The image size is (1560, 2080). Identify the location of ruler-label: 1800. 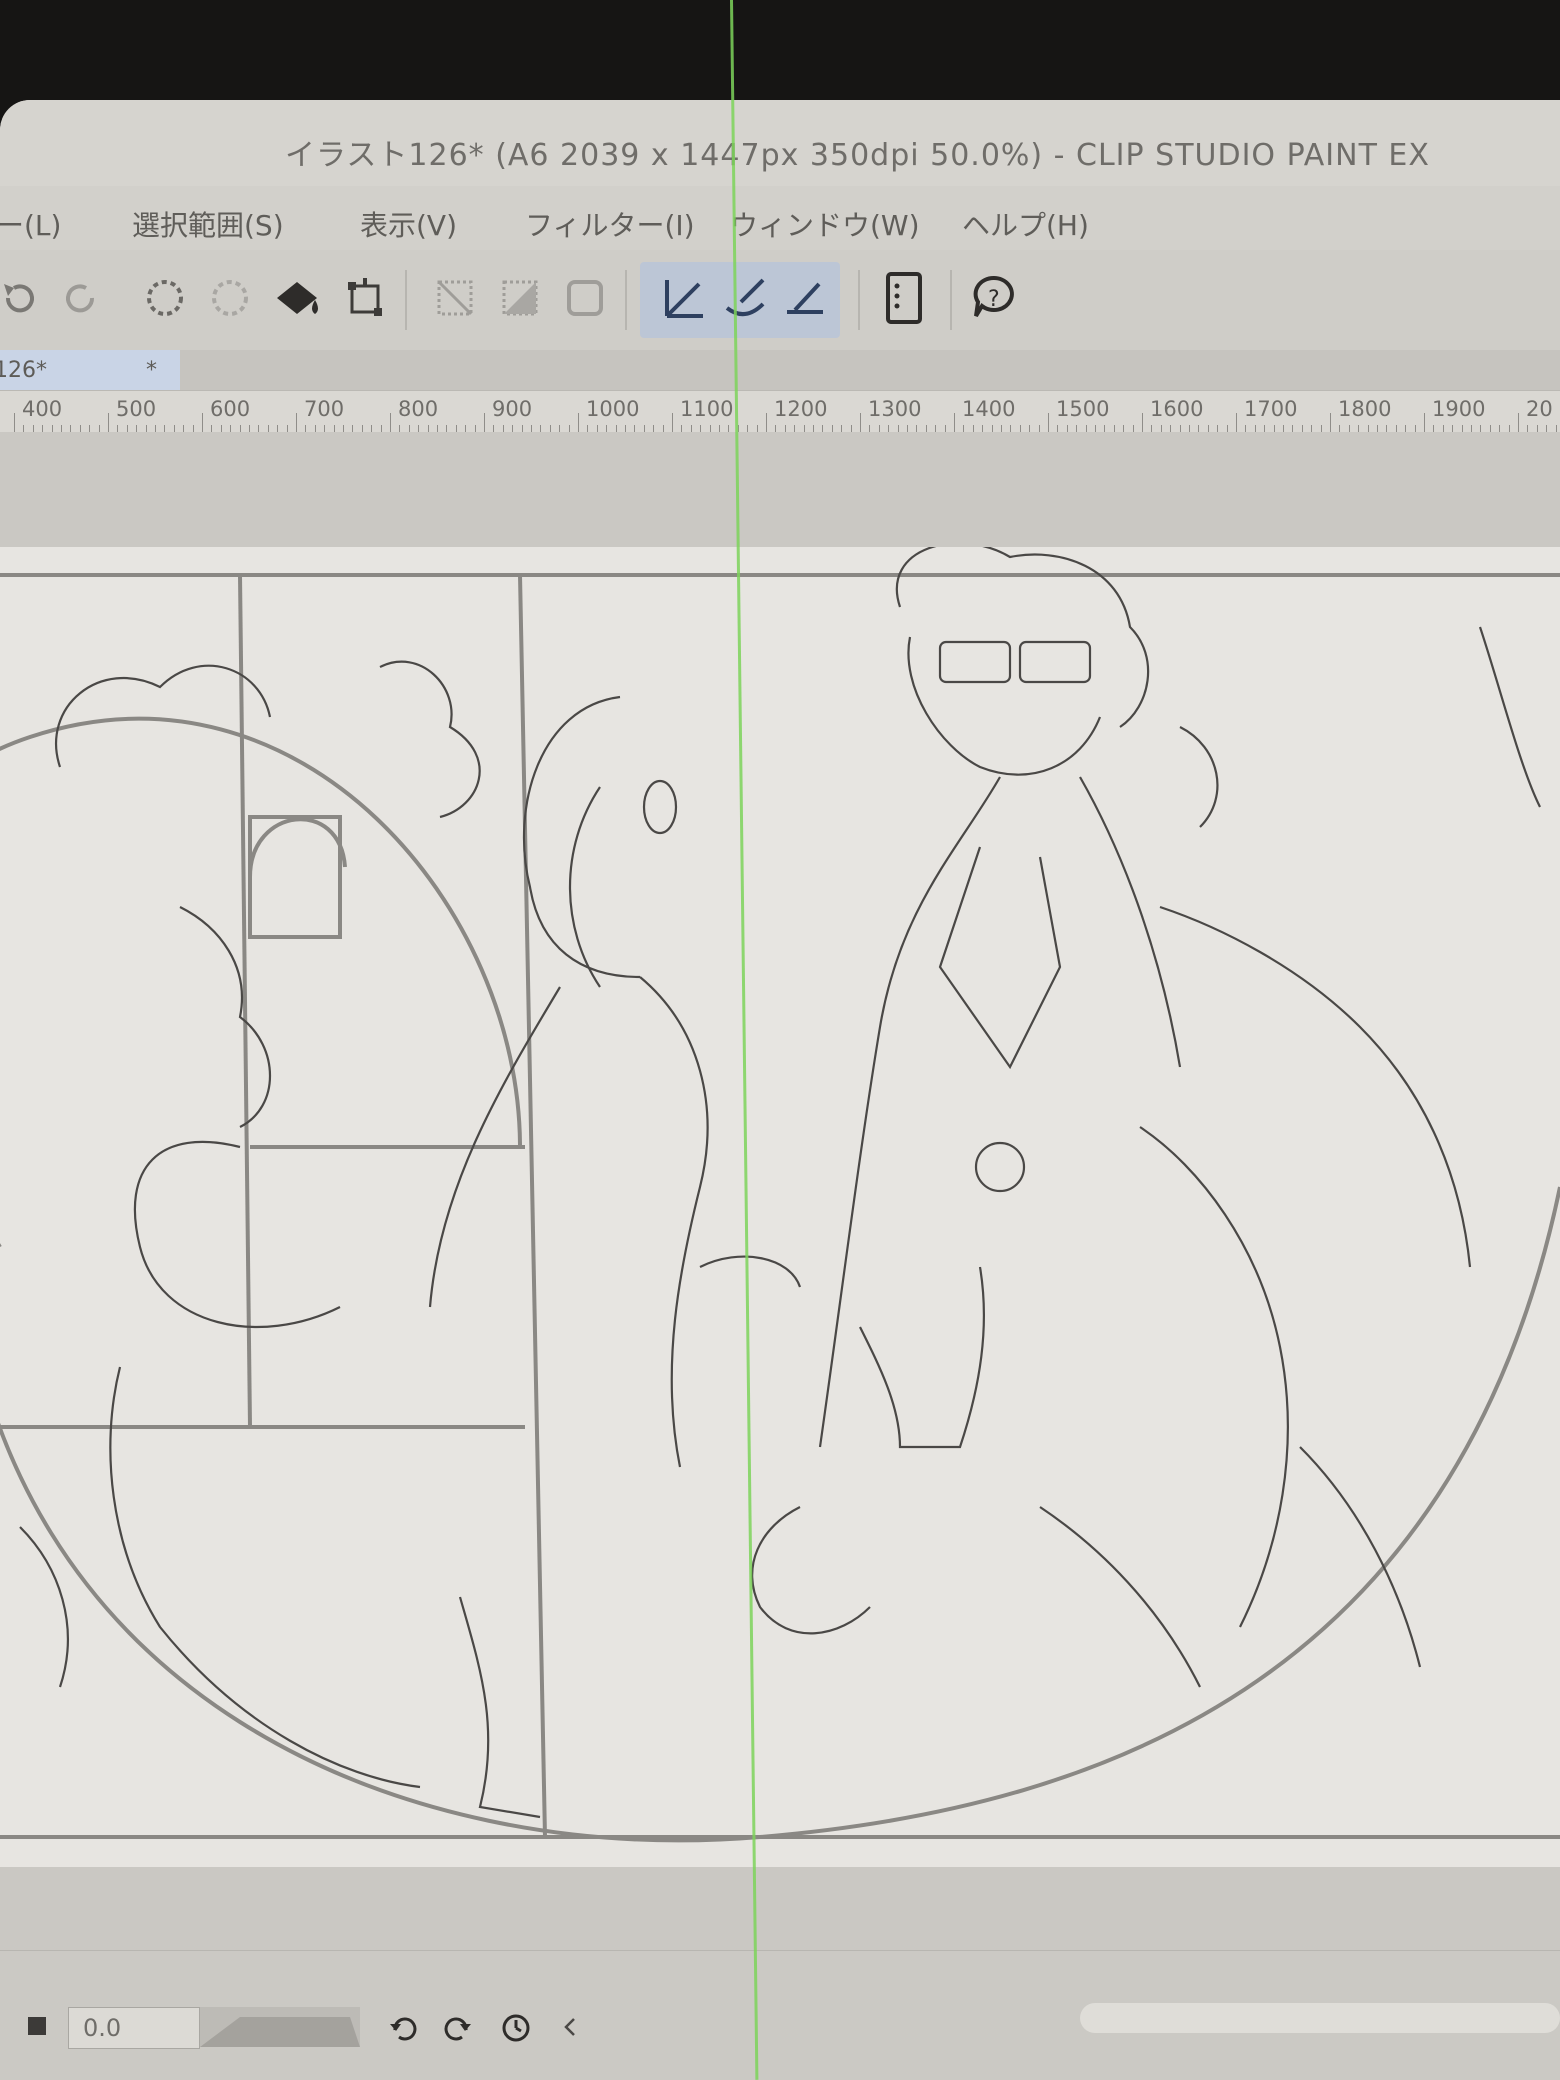
(1365, 409).